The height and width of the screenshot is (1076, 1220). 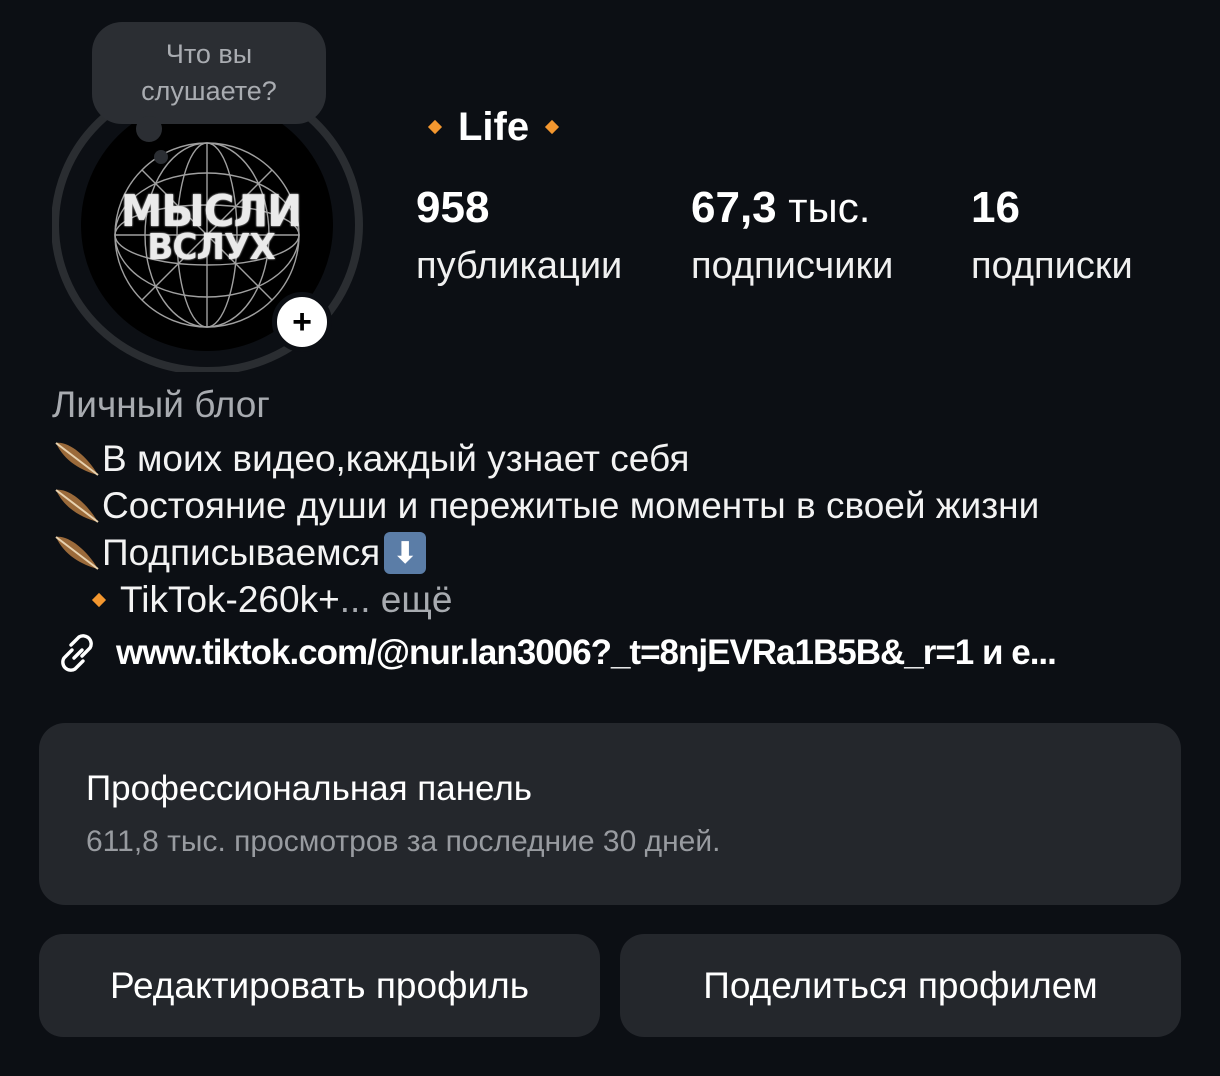 What do you see at coordinates (211, 227) in the screenshot?
I see `avatar-logo-text: МЫСЛИ ВСЛУХ` at bounding box center [211, 227].